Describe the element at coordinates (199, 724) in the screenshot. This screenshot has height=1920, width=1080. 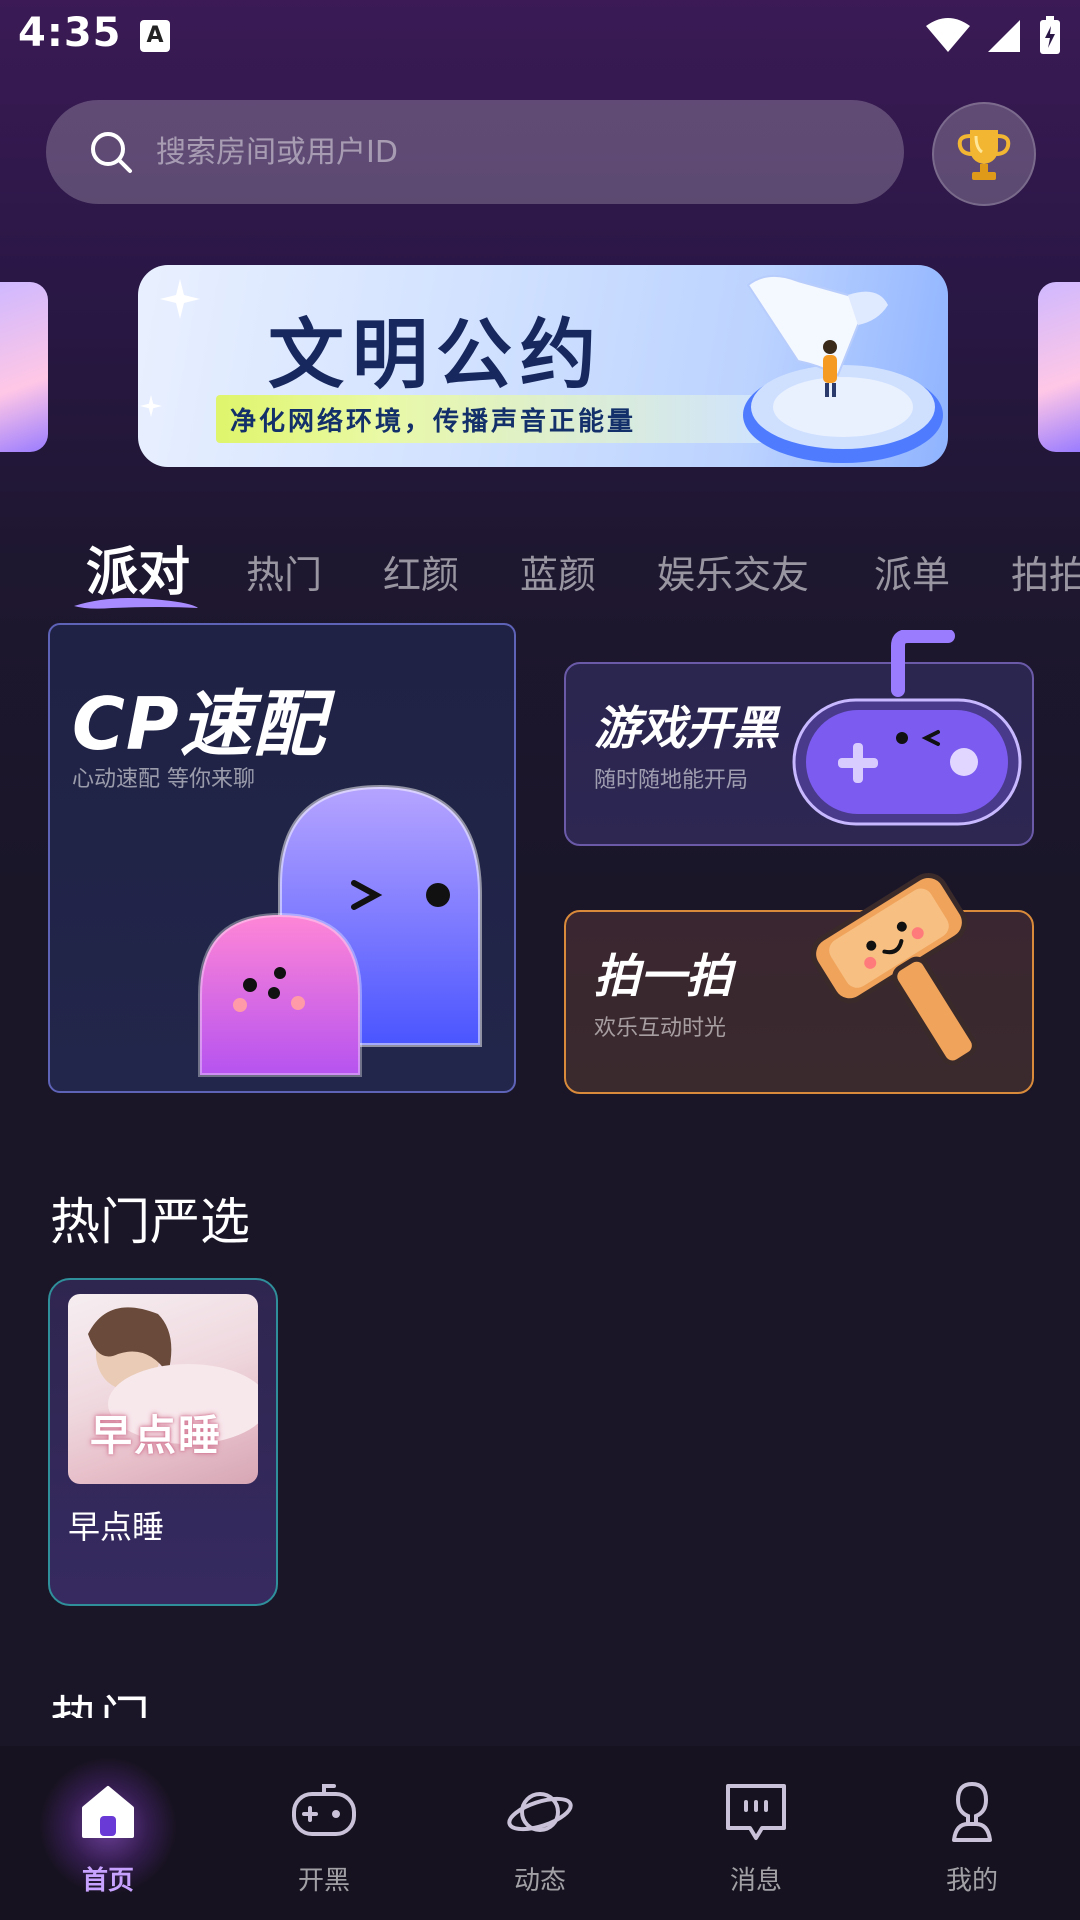
I see `cp-title: CP速配` at that location.